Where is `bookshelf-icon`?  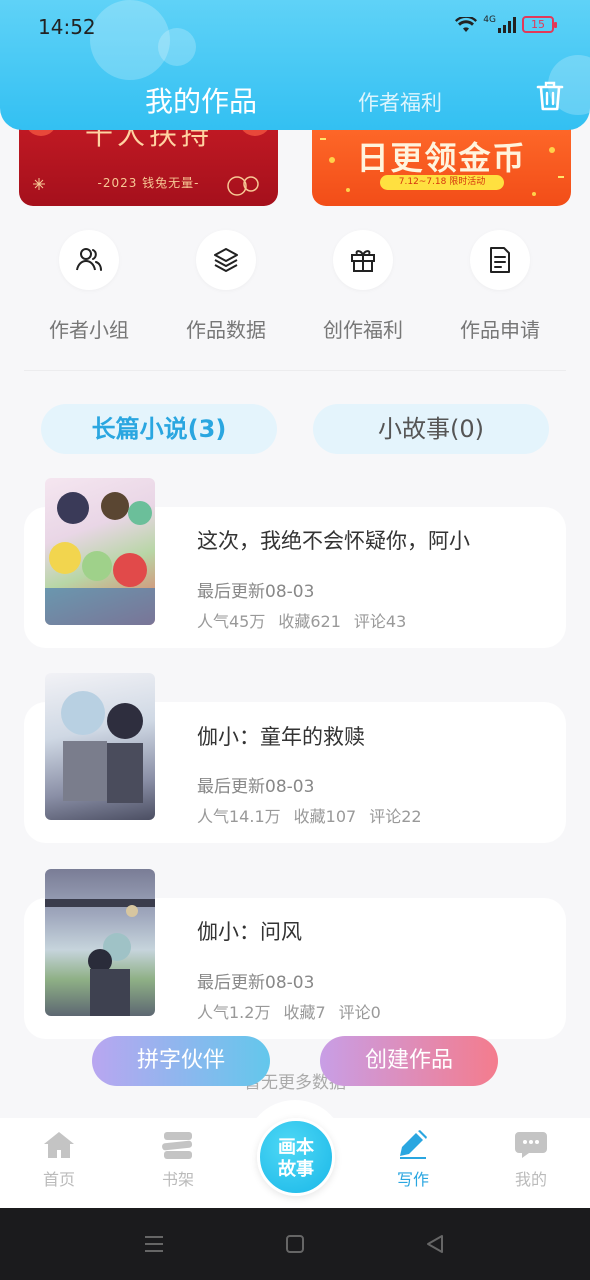
bookshelf-icon is located at coordinates (177, 1145).